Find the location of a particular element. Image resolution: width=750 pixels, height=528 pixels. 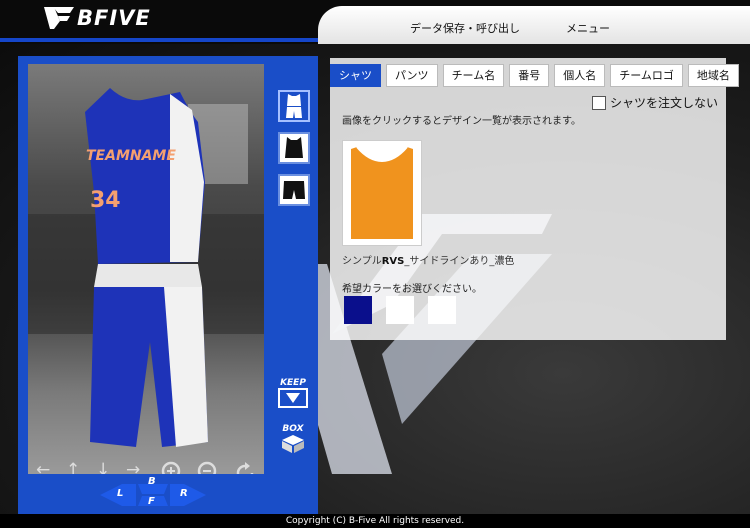

box-button: BOX is located at coordinates (293, 440).